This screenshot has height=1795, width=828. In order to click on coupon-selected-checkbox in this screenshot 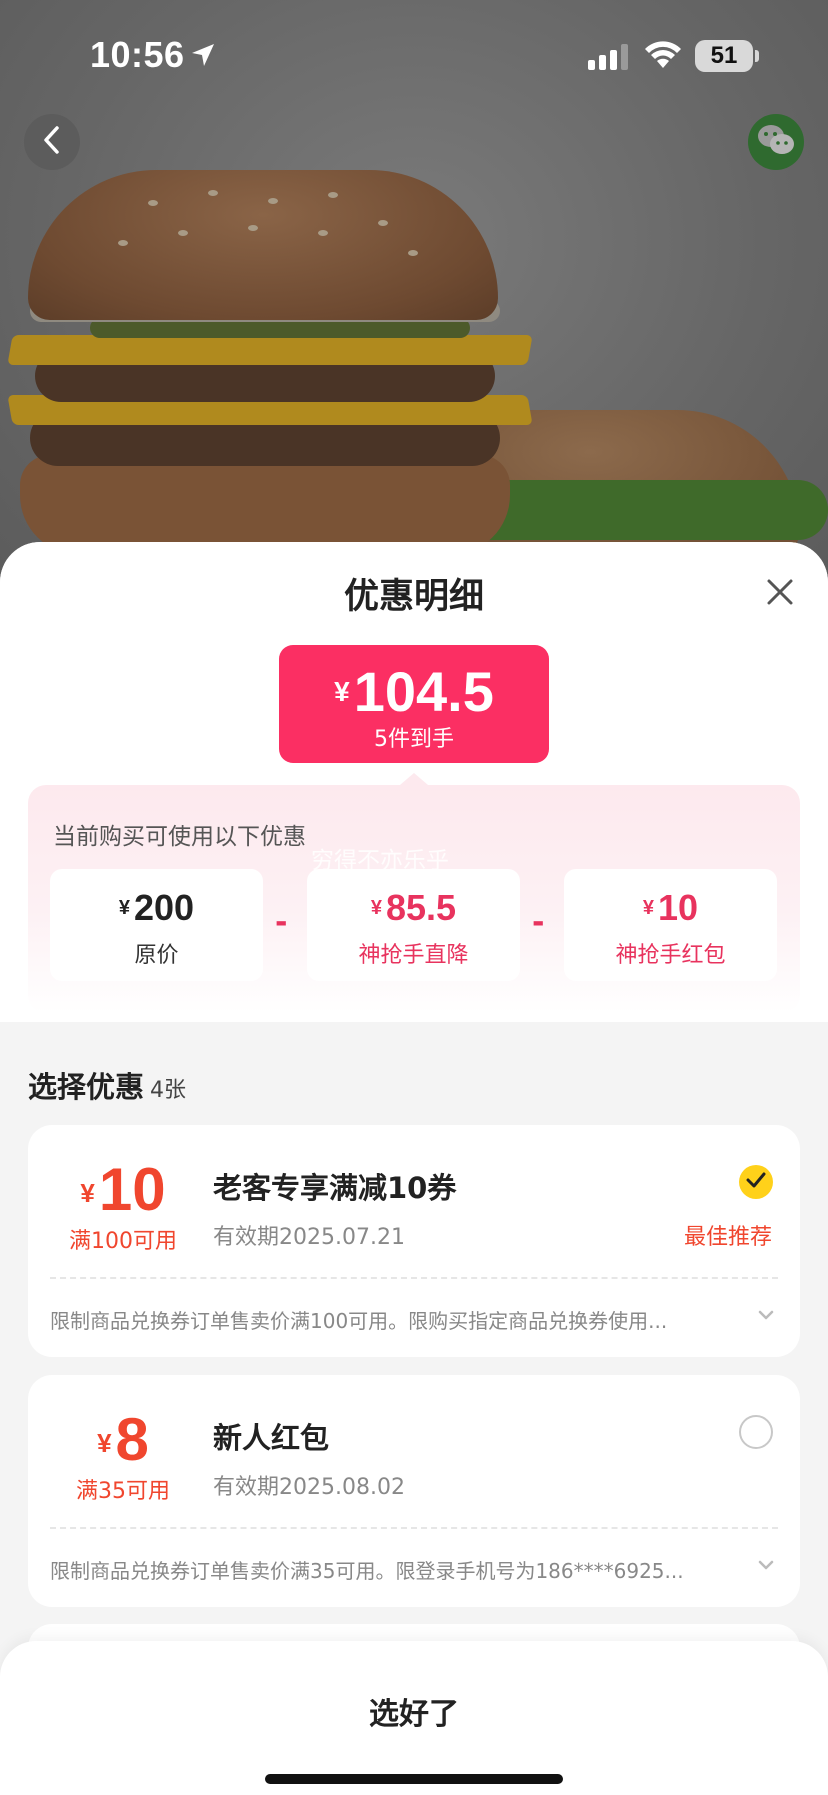, I will do `click(756, 1182)`.